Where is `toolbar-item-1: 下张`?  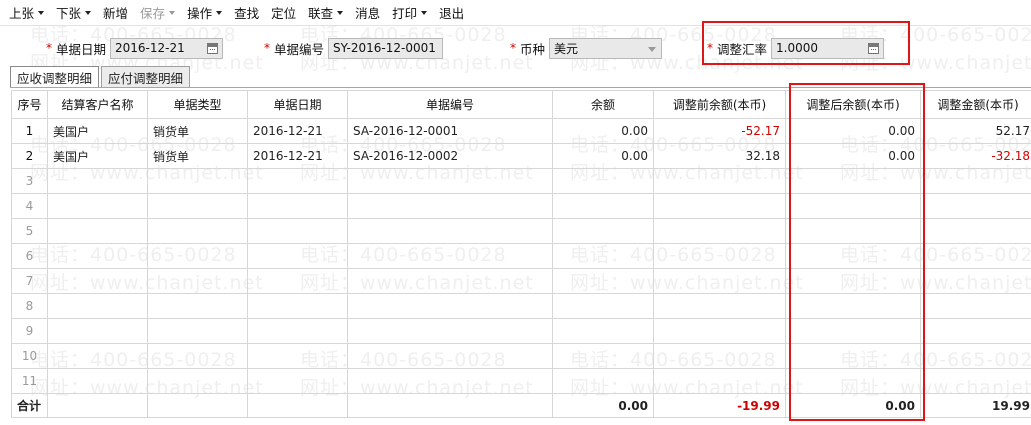 toolbar-item-1: 下张 is located at coordinates (73, 13).